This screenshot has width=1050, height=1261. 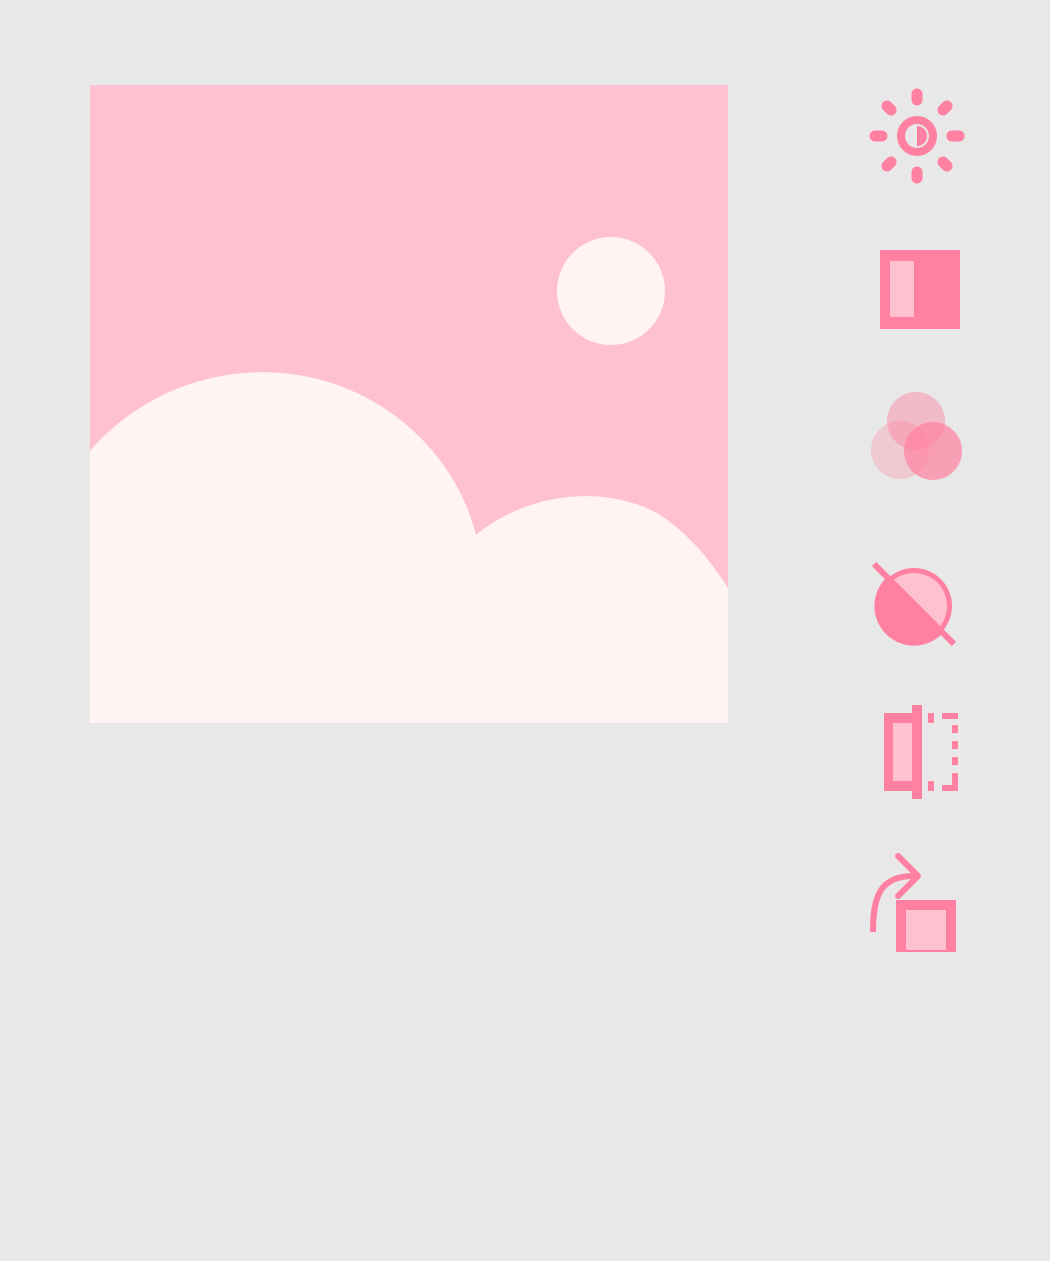 I want to click on placeholder-sun, so click(x=611, y=291).